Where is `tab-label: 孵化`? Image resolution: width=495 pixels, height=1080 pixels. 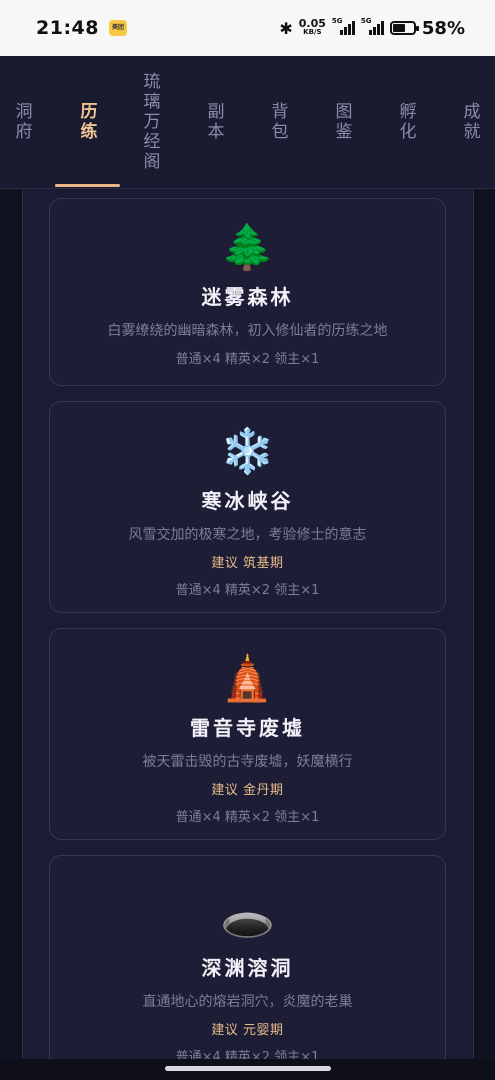
tab-label: 孵化 is located at coordinates (405, 122).